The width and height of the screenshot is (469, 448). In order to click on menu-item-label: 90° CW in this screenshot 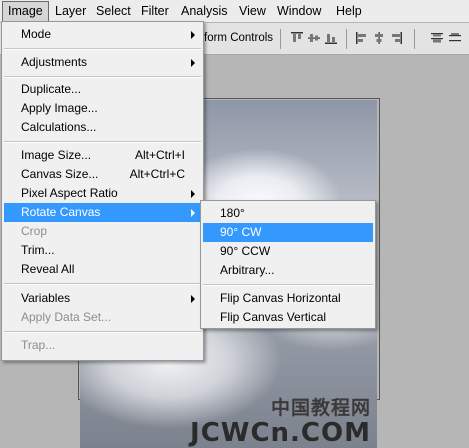, I will do `click(241, 232)`.